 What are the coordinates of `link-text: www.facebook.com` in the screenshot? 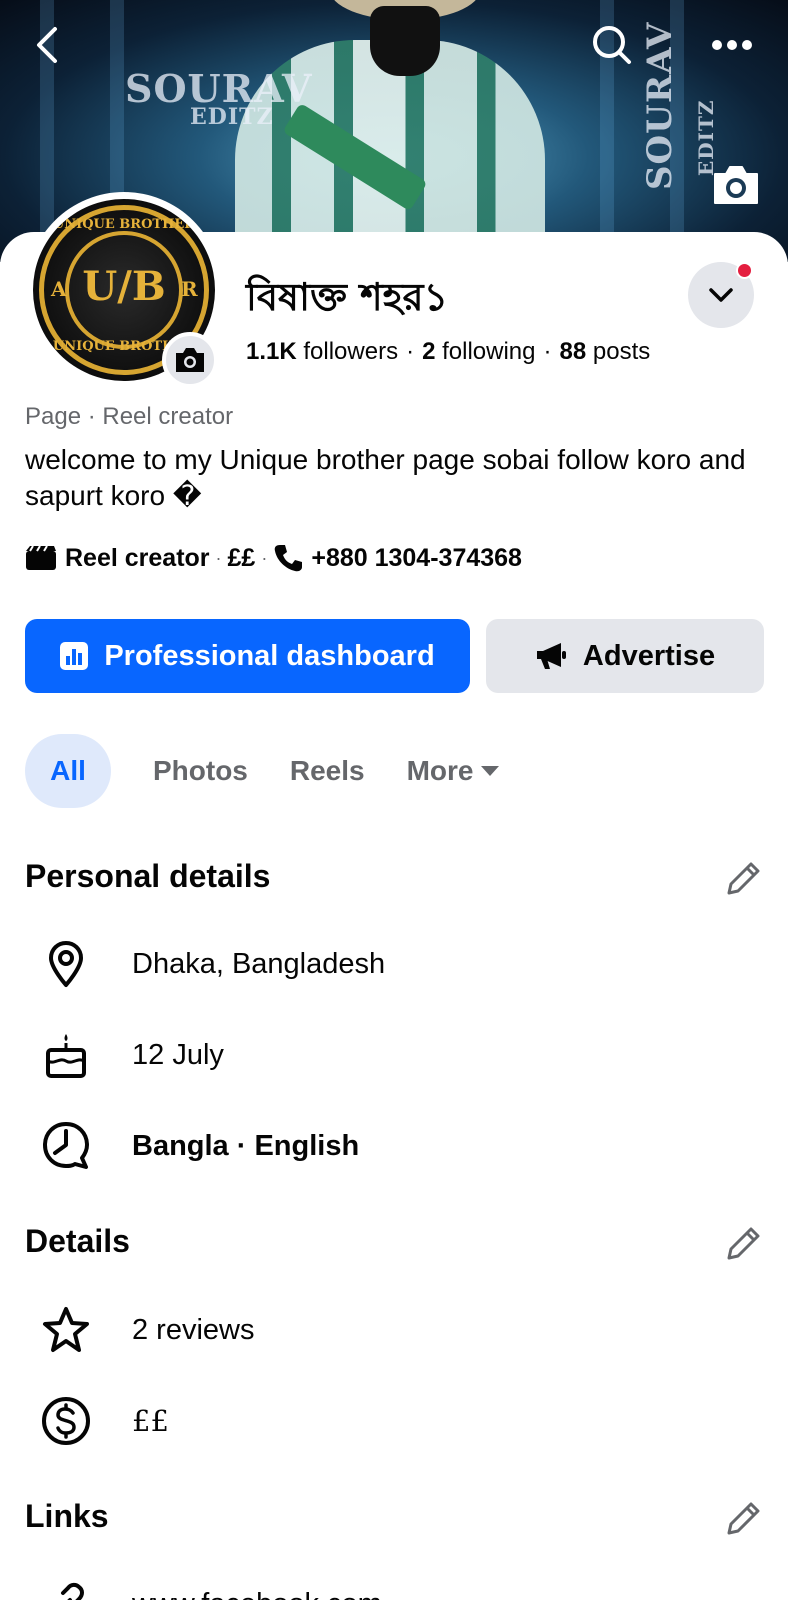 It's located at (257, 1594).